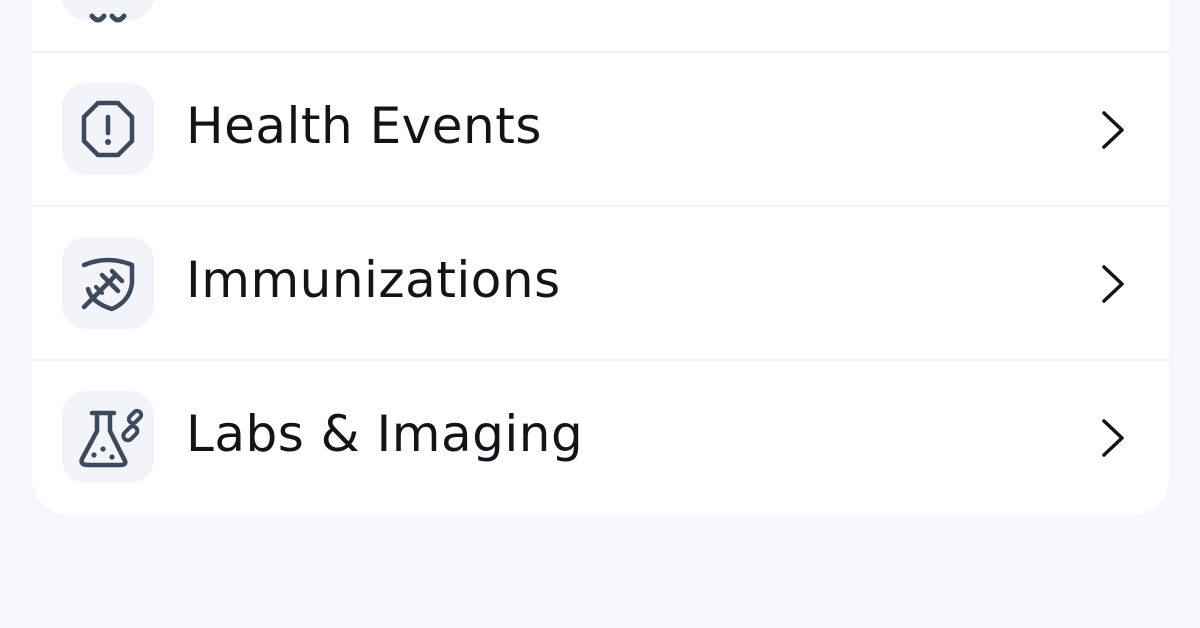  What do you see at coordinates (373, 280) in the screenshot?
I see `list-item-label: Immunizations` at bounding box center [373, 280].